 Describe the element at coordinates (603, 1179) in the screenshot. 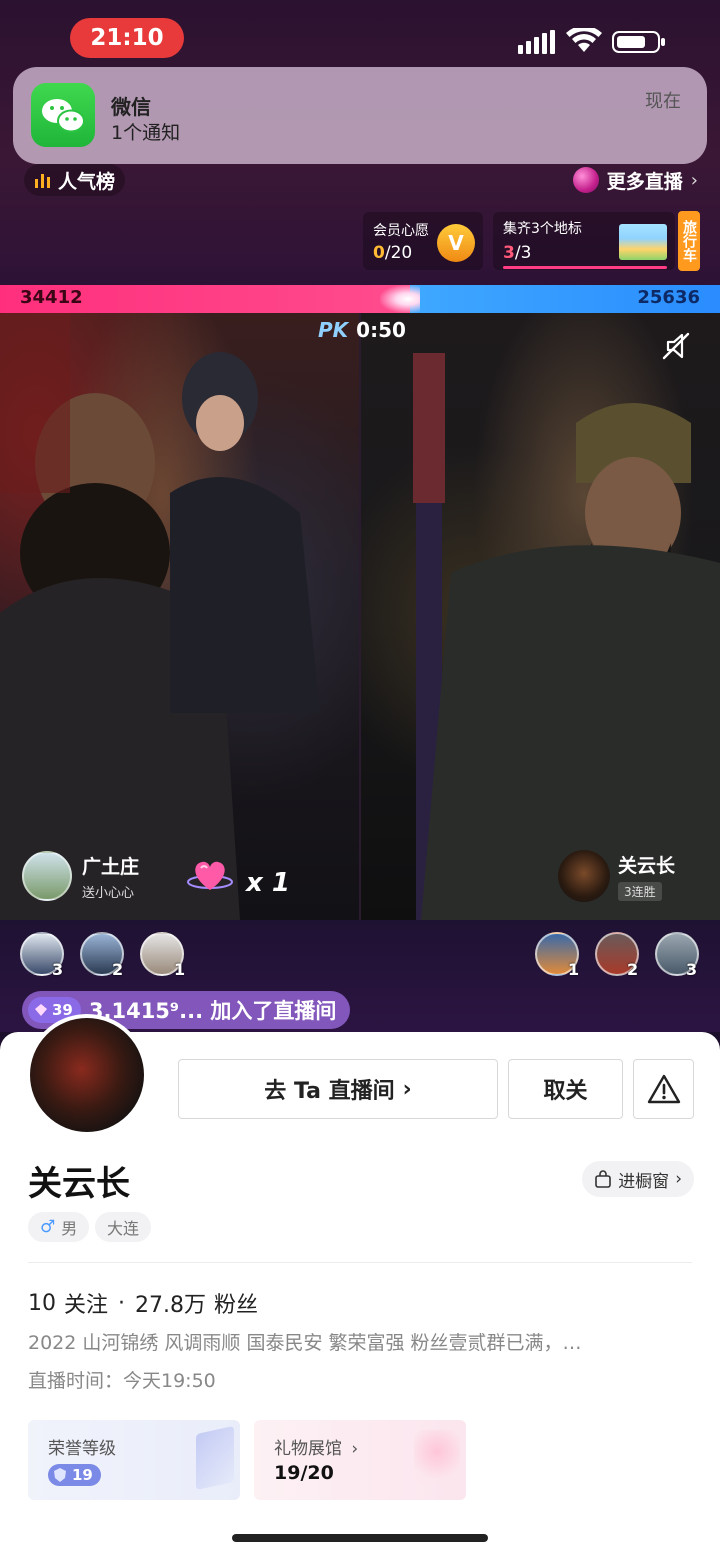

I see `shopping-bag-icon` at that location.